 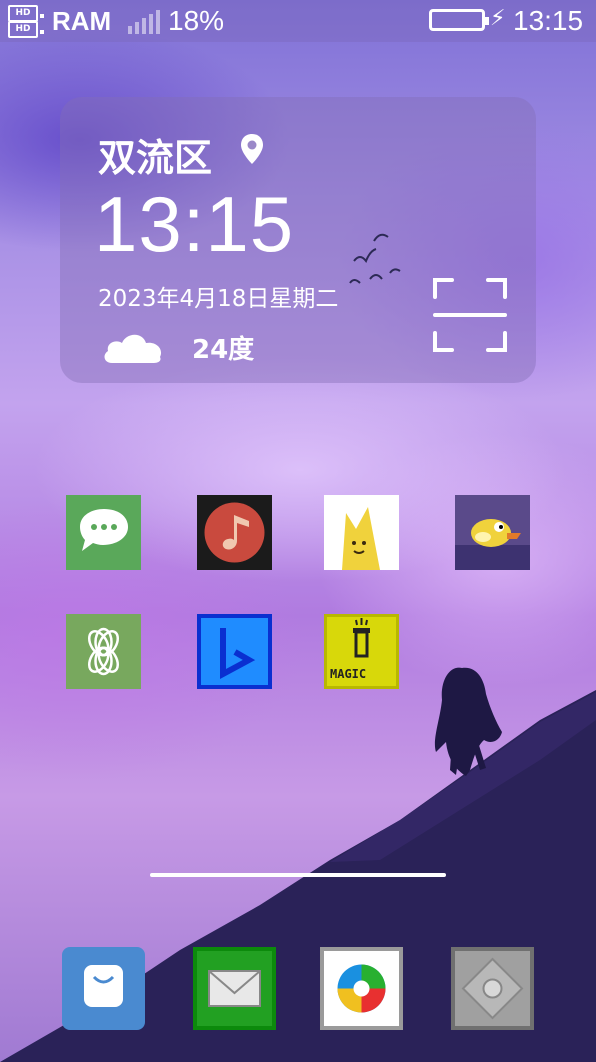 I want to click on hd-volte-icon: HD HD, so click(x=26, y=21).